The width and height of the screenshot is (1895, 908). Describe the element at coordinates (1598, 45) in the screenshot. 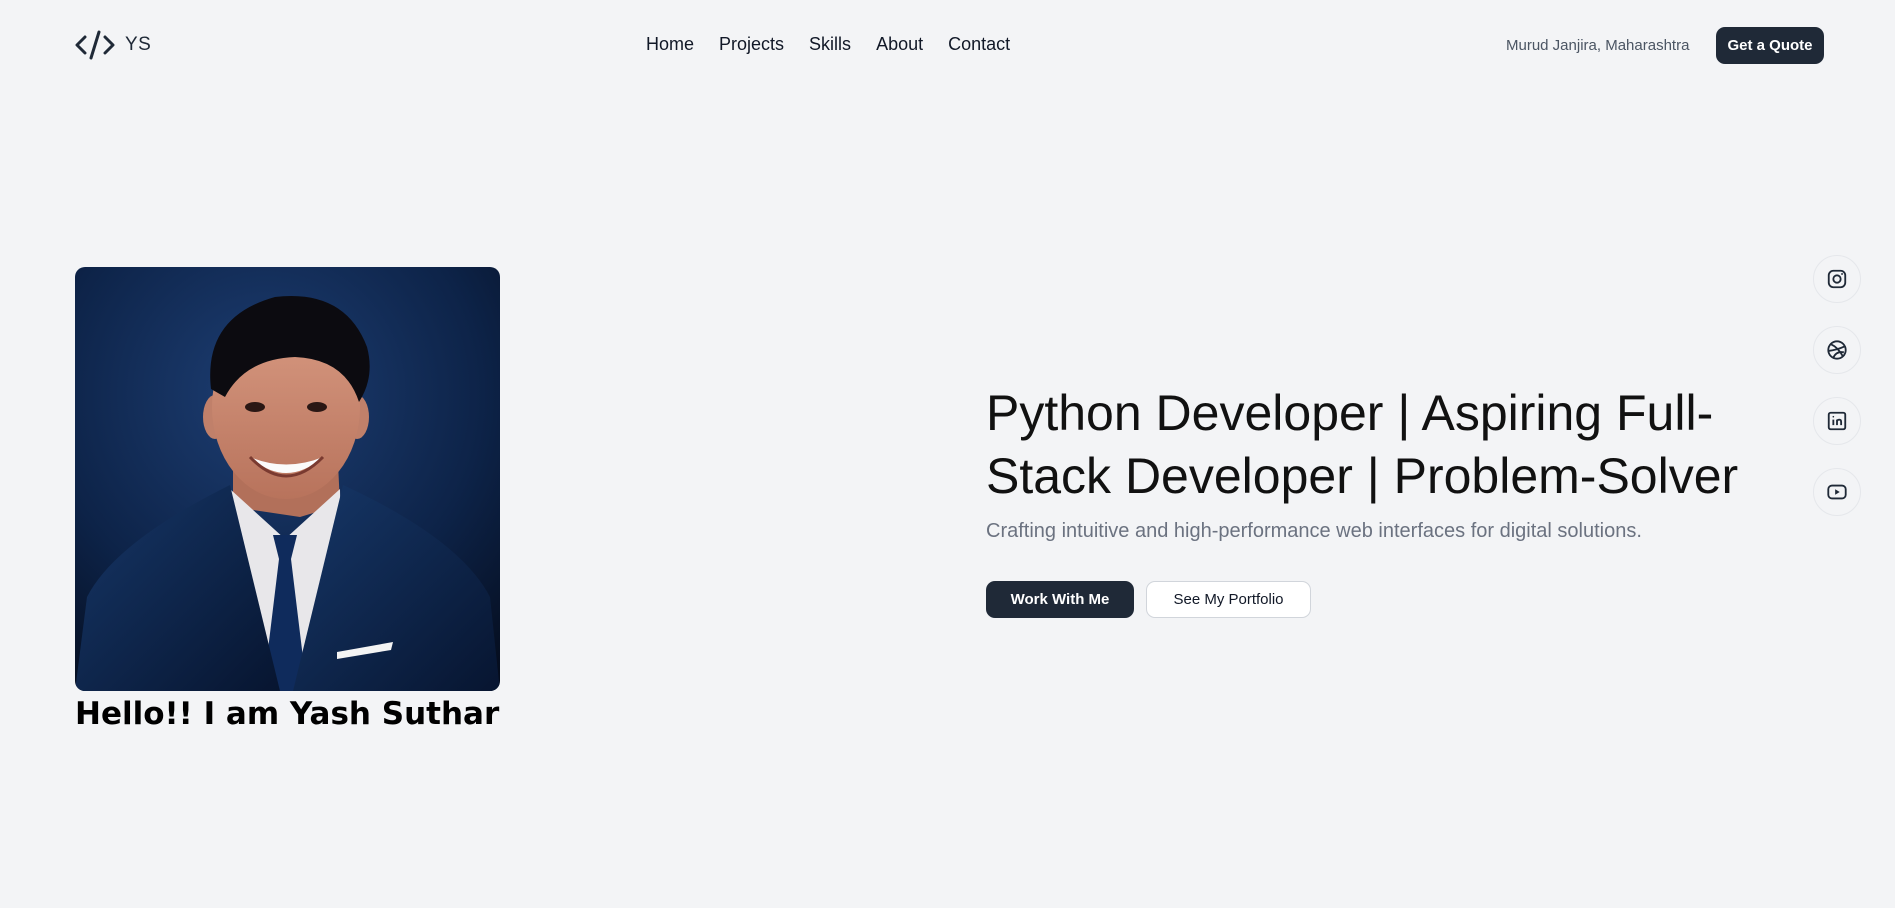

I see `location-text: Murud Janjira, Maharashtra` at that location.